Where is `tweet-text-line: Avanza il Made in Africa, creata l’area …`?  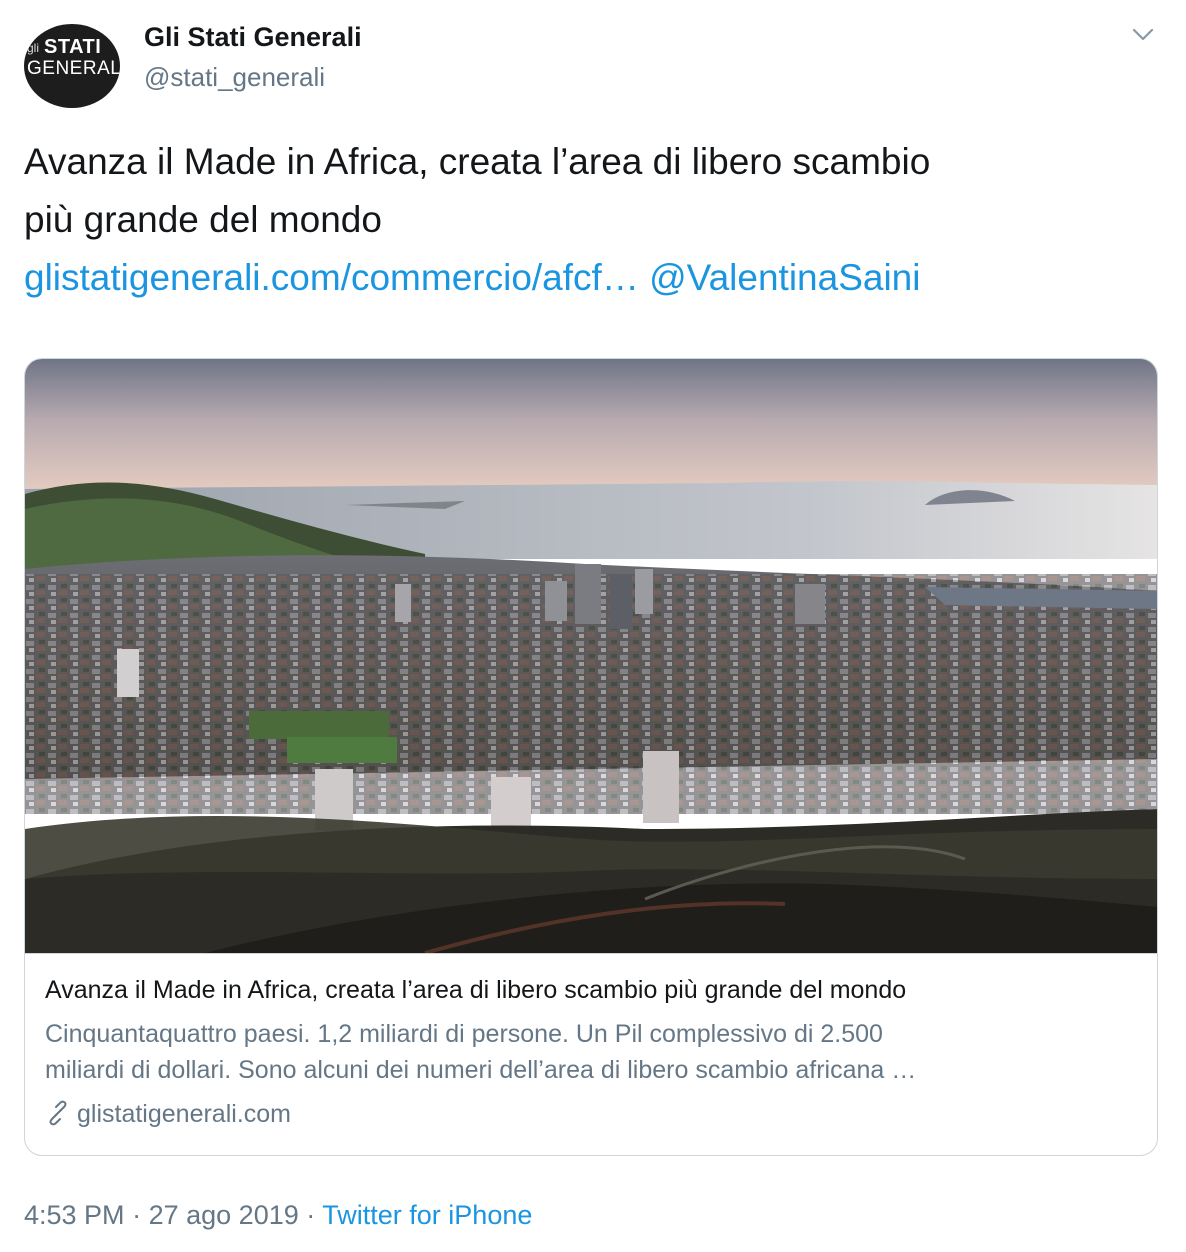
tweet-text-line: Avanza il Made in Africa, creata l’area … is located at coordinates (477, 161).